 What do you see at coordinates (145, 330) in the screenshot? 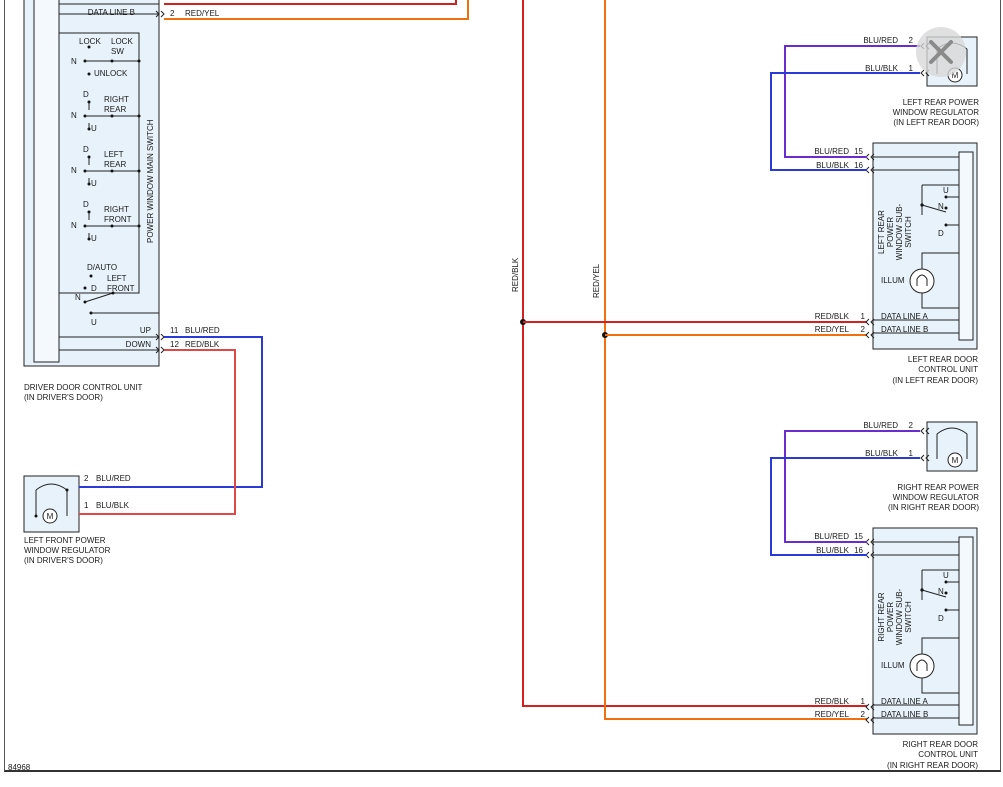
I see `up-label: UP` at bounding box center [145, 330].